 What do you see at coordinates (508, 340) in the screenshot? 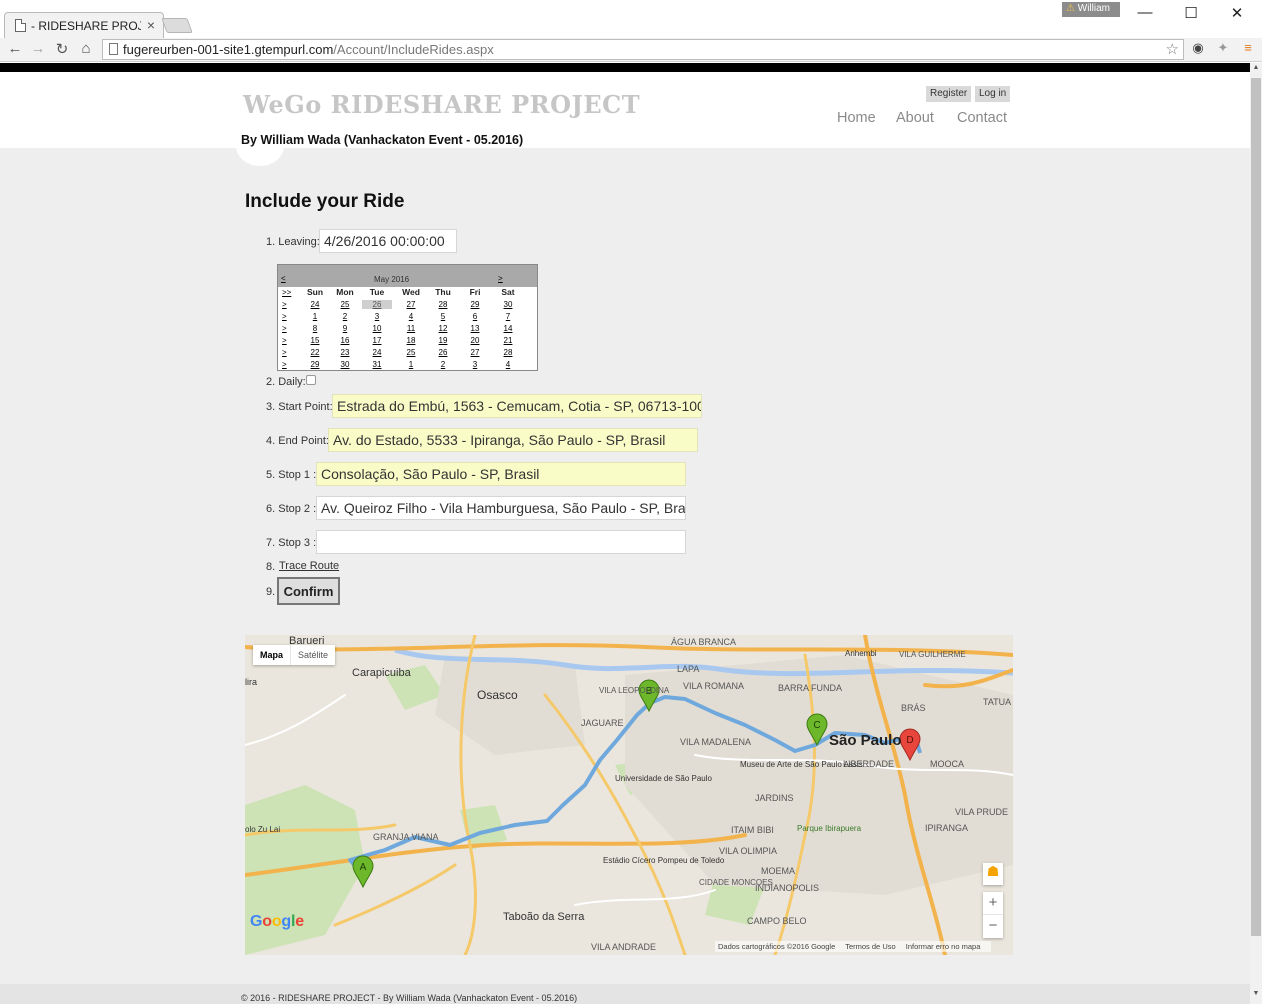
I see `calendar-day: 21` at bounding box center [508, 340].